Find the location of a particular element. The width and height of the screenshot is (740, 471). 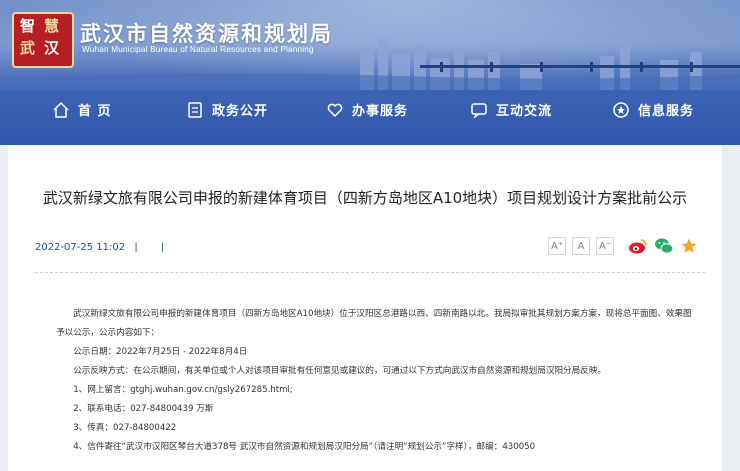

heart-icon is located at coordinates (335, 110).